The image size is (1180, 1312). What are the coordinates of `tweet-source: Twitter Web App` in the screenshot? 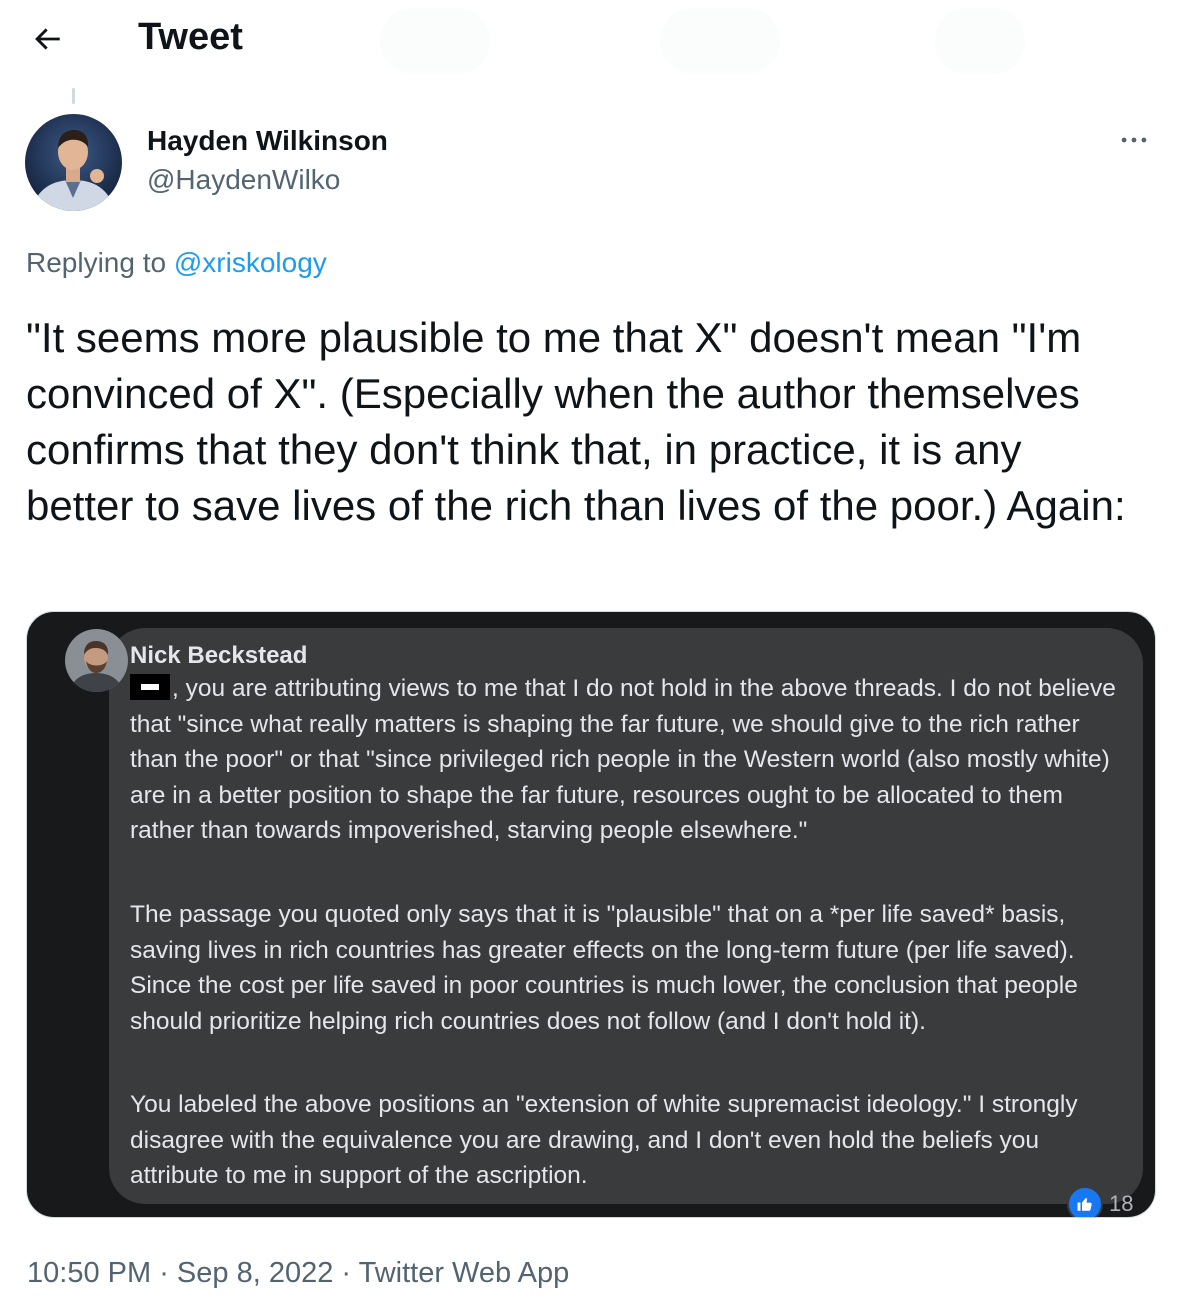 It's located at (464, 1273).